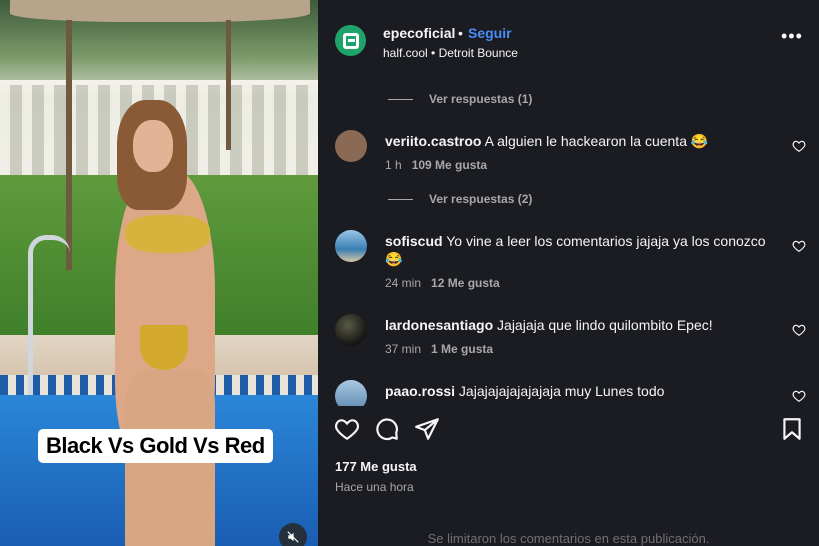  I want to click on comment-meta: 37 min 1 Me gusta, so click(439, 349).